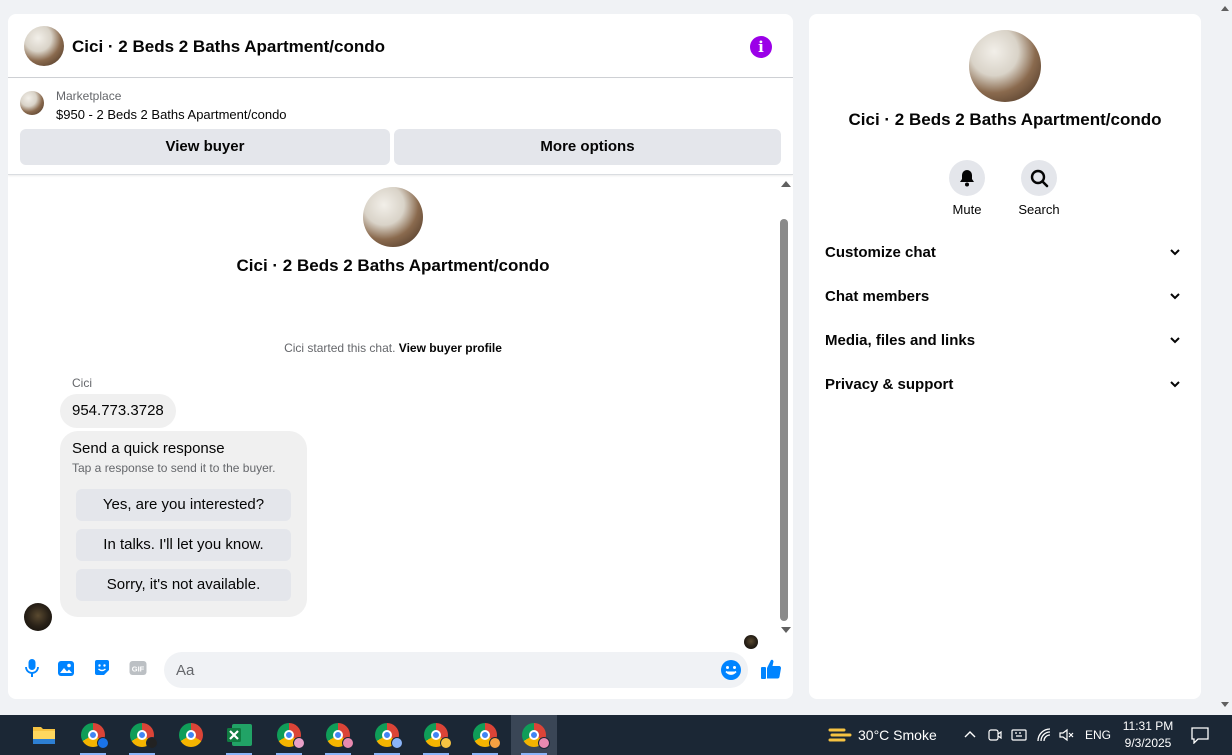  What do you see at coordinates (587, 147) in the screenshot?
I see `more-options-button: More options` at bounding box center [587, 147].